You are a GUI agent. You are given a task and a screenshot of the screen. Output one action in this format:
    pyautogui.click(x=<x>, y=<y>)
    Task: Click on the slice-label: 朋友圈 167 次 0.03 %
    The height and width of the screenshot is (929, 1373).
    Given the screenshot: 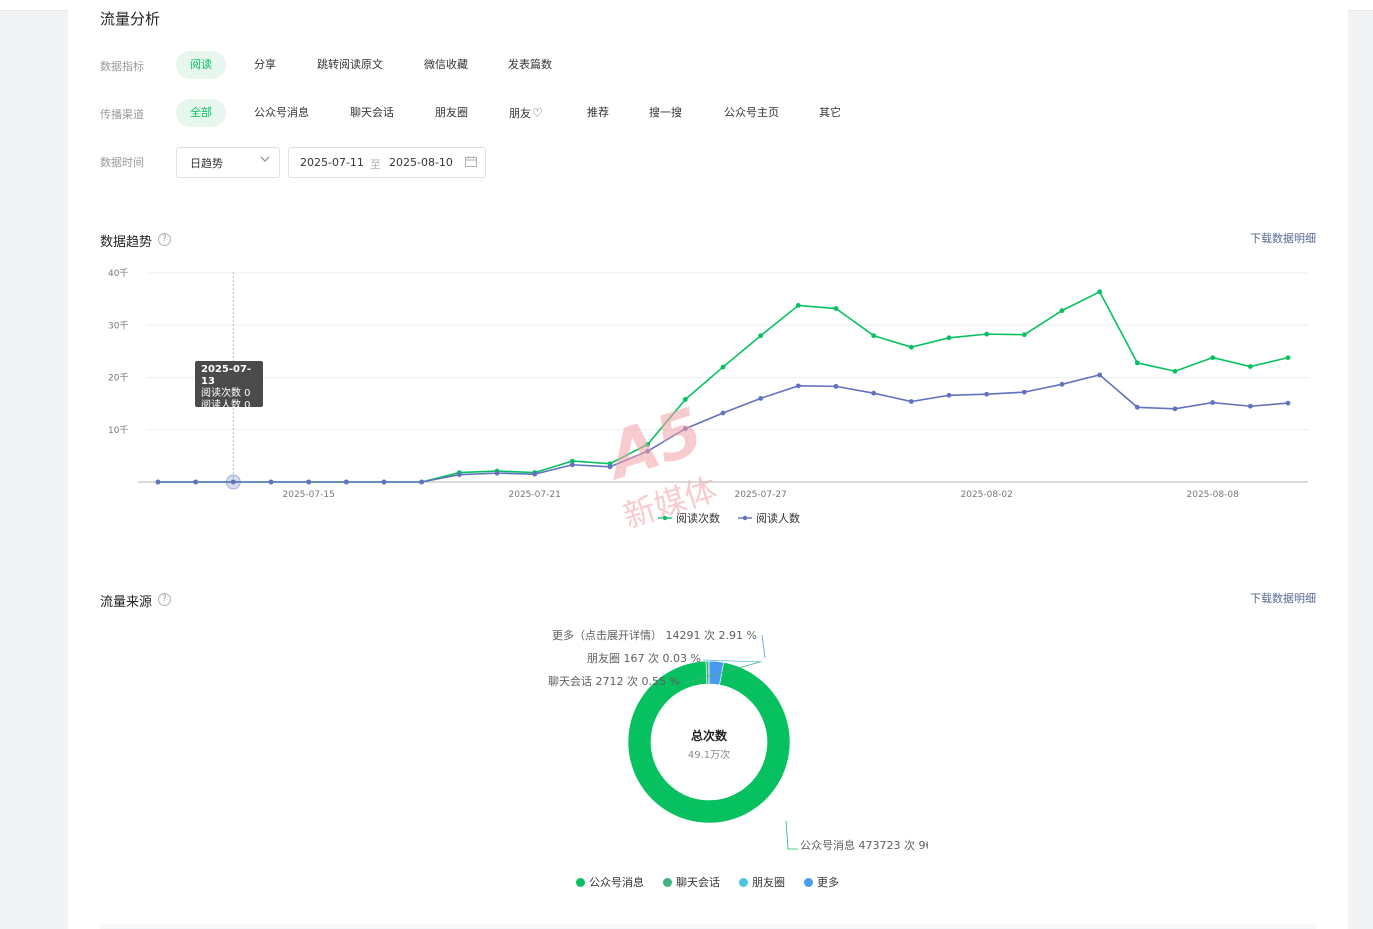 What is the action you would take?
    pyautogui.click(x=644, y=658)
    